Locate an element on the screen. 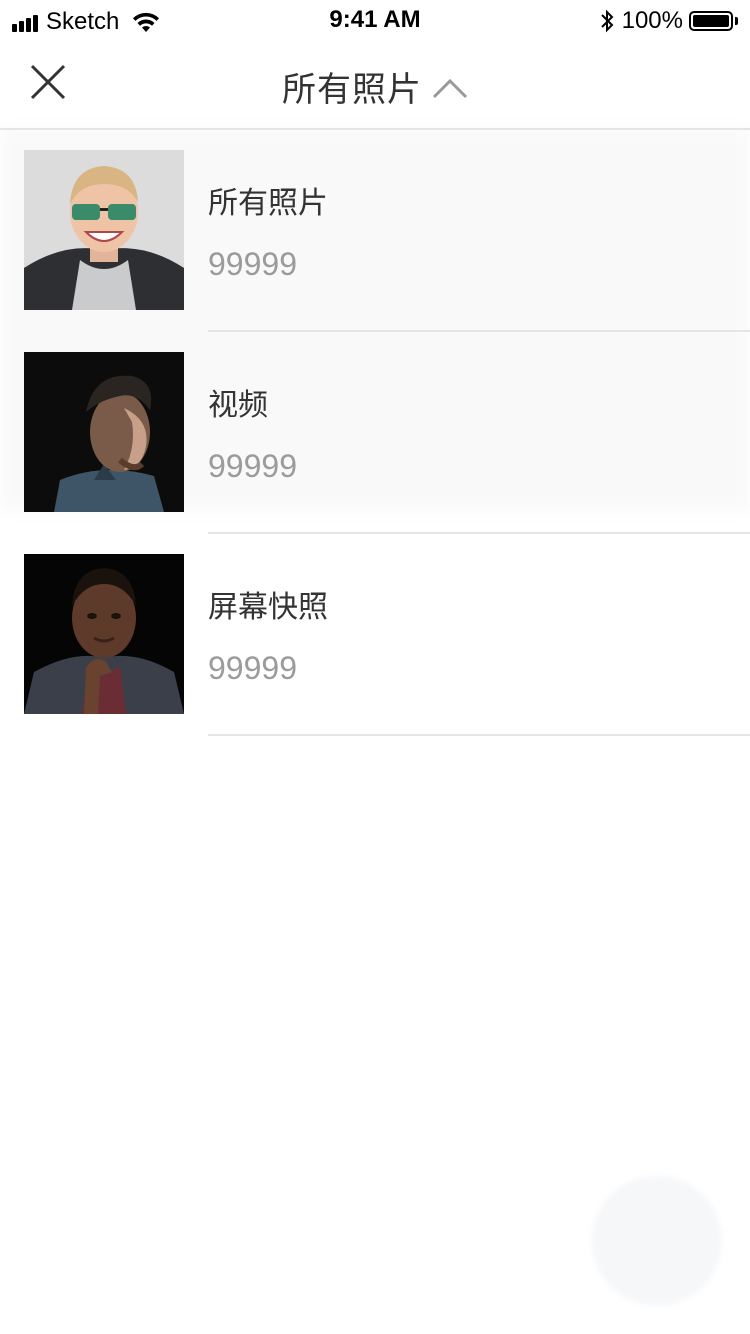 This screenshot has width=750, height=1334. album-name: 所有照片 is located at coordinates (268, 203).